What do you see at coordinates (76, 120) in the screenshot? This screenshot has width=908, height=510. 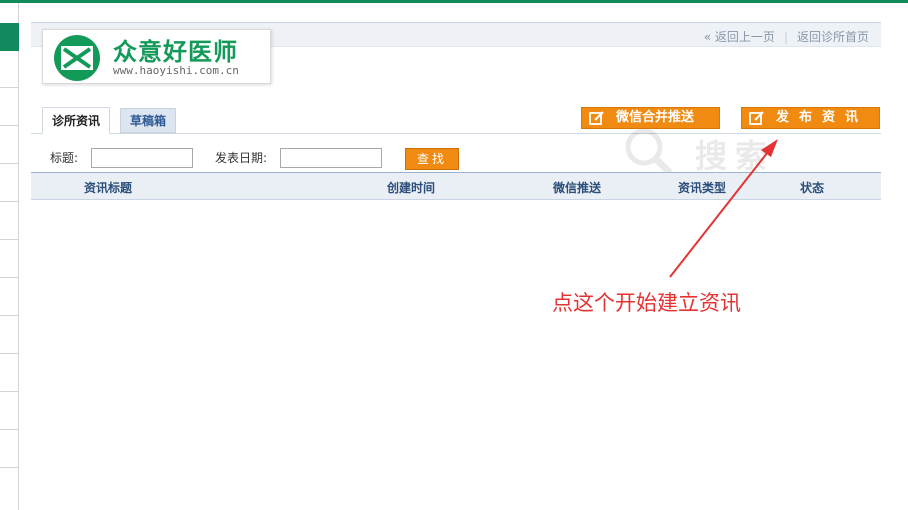 I see `tab-clinic-news: 诊所资讯` at bounding box center [76, 120].